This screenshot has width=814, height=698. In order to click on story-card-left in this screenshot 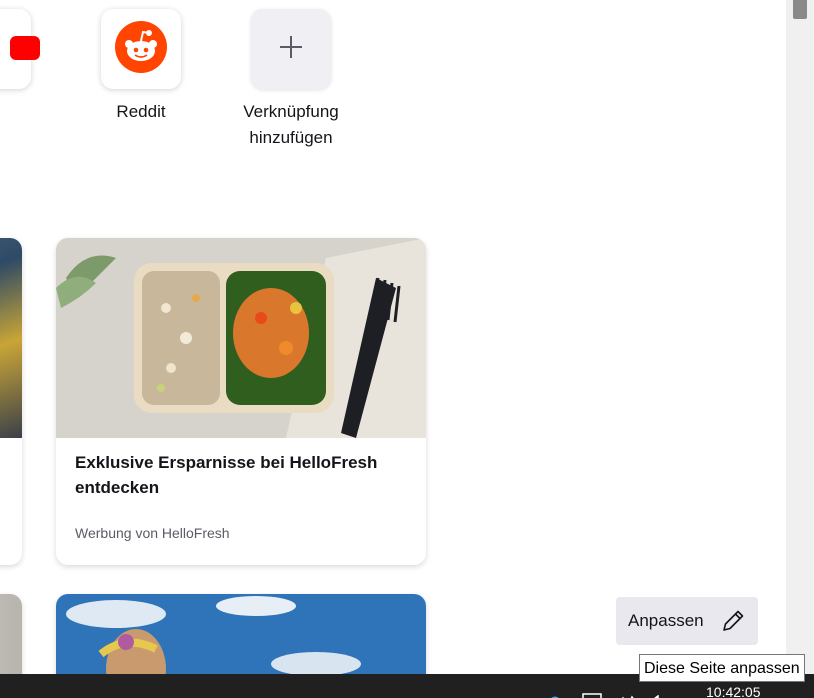, I will do `click(11, 401)`.